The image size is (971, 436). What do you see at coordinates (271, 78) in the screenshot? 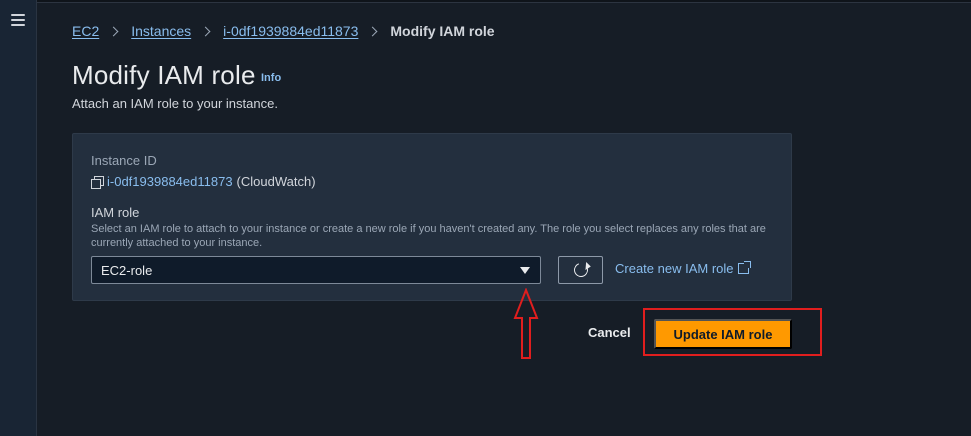
I see `info-link: Info` at bounding box center [271, 78].